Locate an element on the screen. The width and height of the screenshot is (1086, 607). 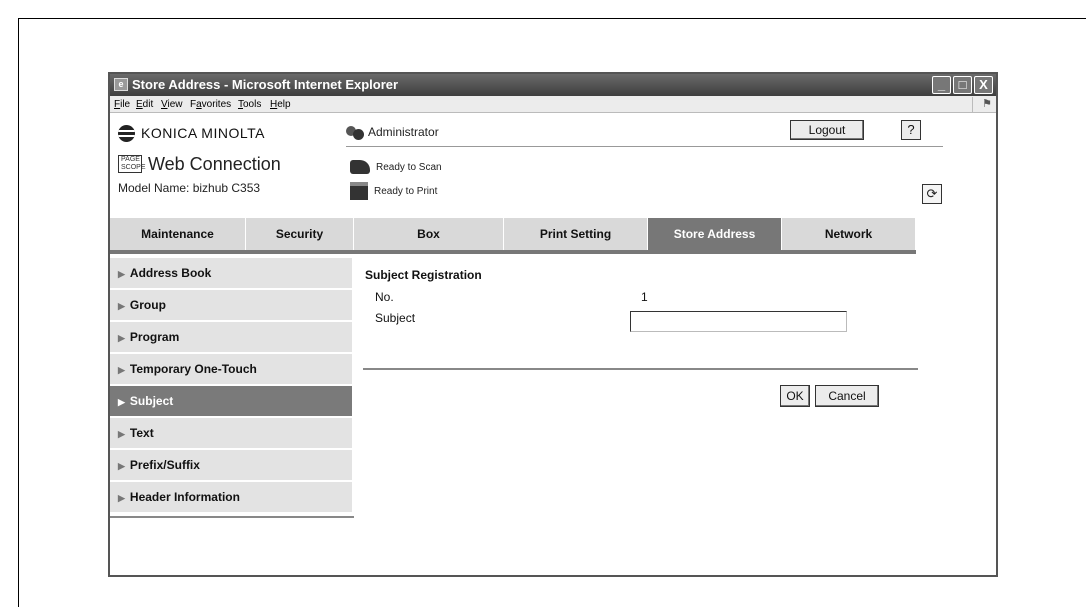
refresh-icon: ⟳ is located at coordinates (932, 194).